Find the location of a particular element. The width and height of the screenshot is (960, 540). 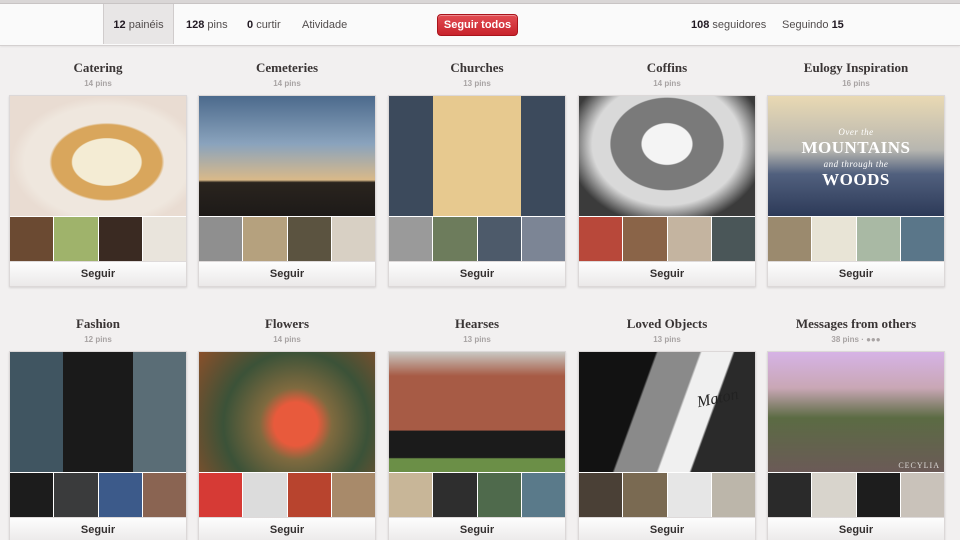

stat-following: Seguindo 15 is located at coordinates (813, 24).